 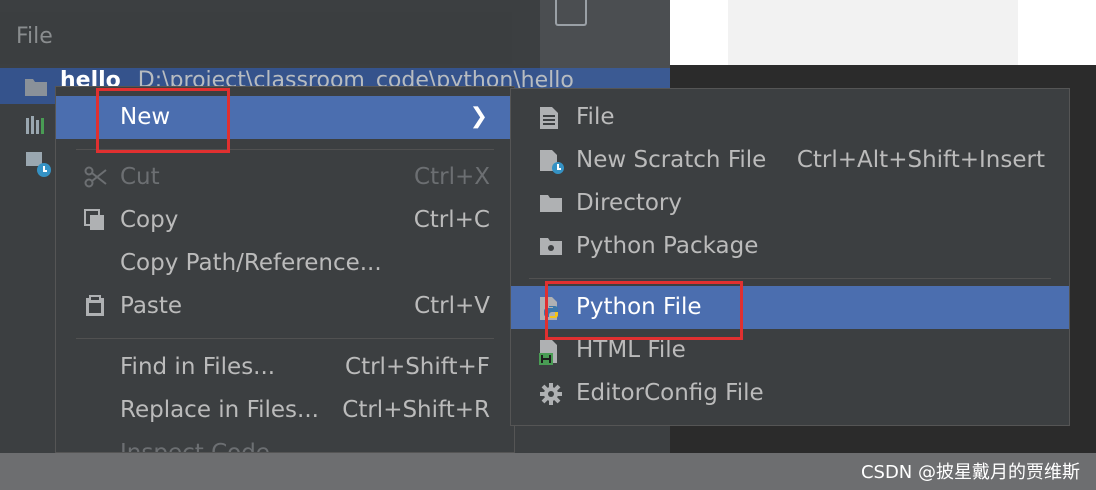 What do you see at coordinates (151, 306) in the screenshot?
I see `menu-item-paste-label: Paste` at bounding box center [151, 306].